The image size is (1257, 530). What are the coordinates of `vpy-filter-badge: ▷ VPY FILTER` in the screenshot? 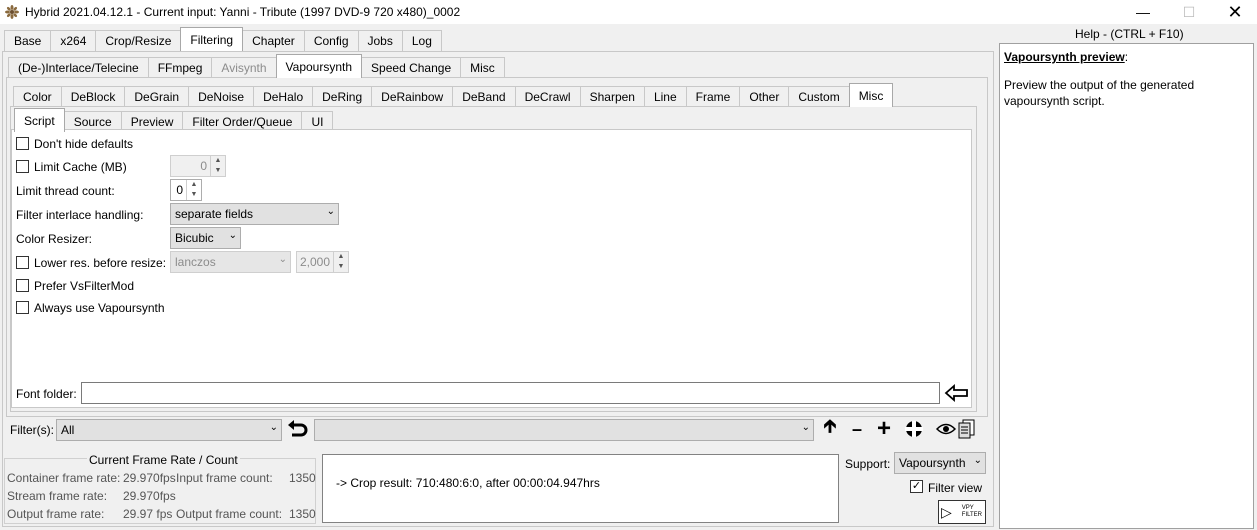 It's located at (962, 512).